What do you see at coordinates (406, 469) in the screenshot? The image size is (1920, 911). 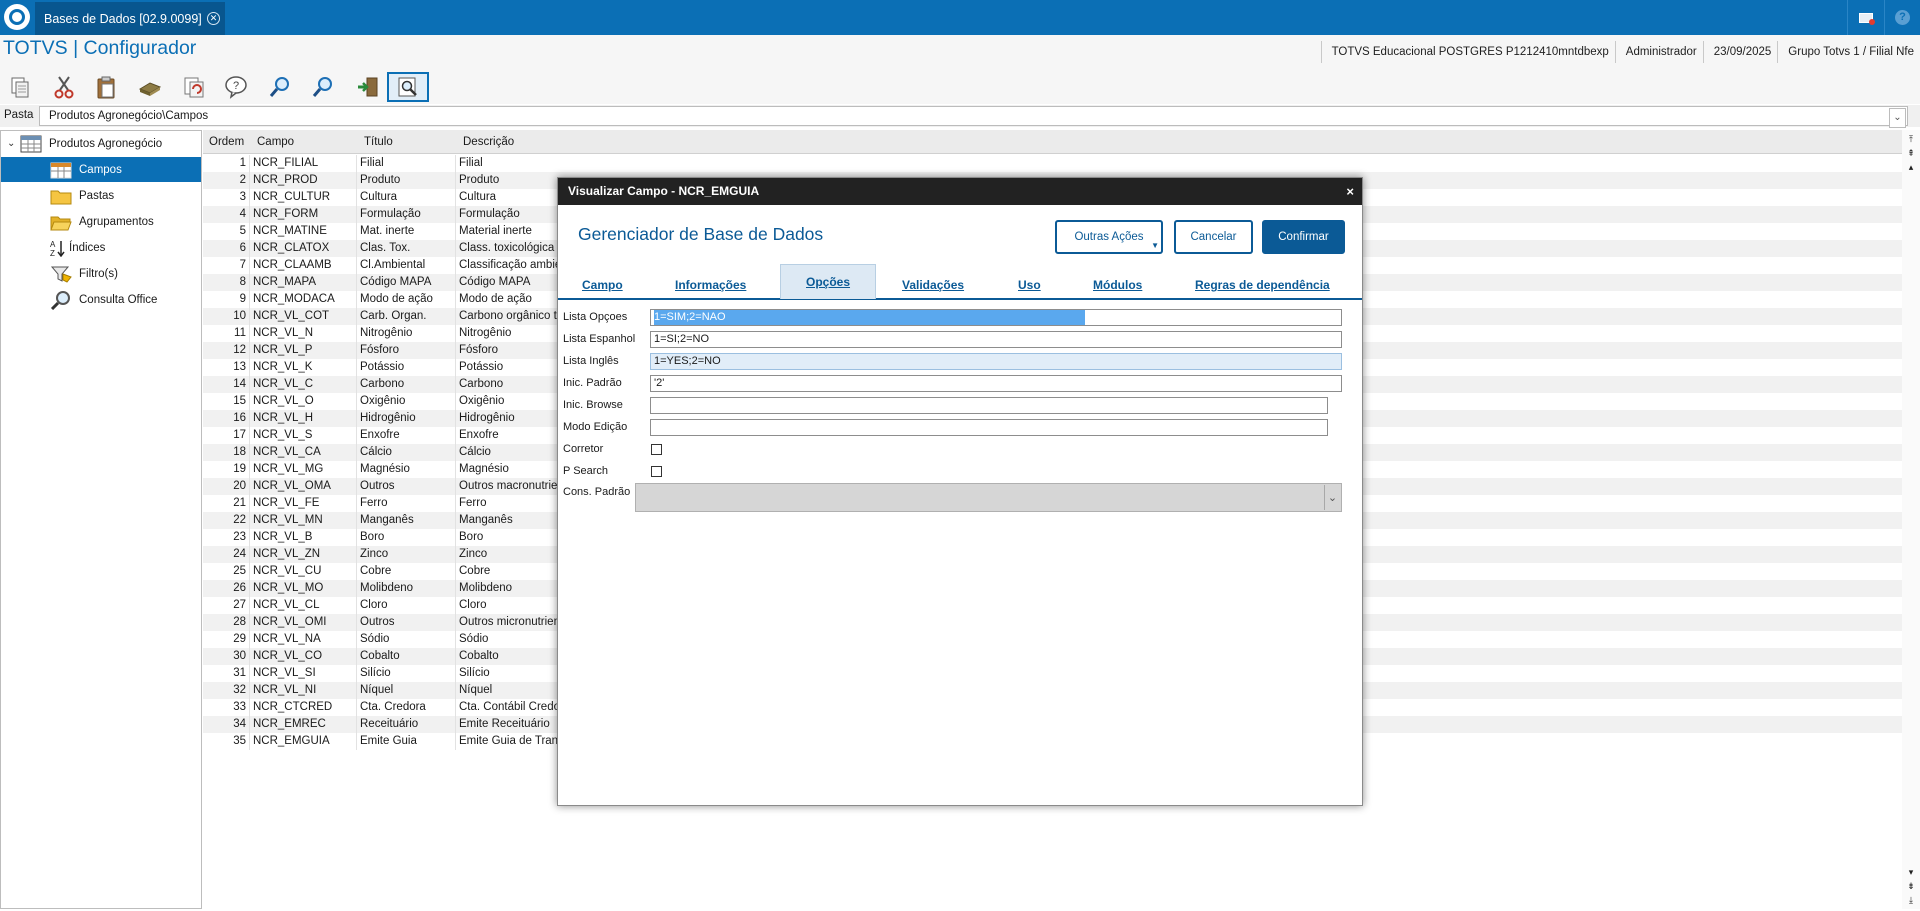 I see `cell-titulo: Magnésio` at bounding box center [406, 469].